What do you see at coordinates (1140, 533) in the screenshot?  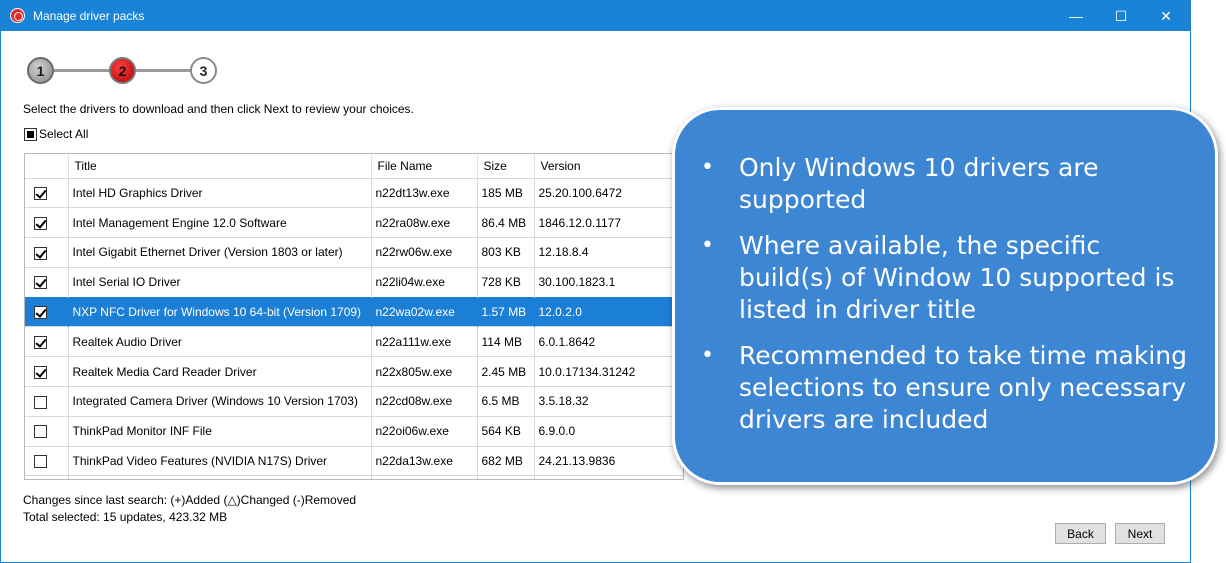 I see `next-button: Next` at bounding box center [1140, 533].